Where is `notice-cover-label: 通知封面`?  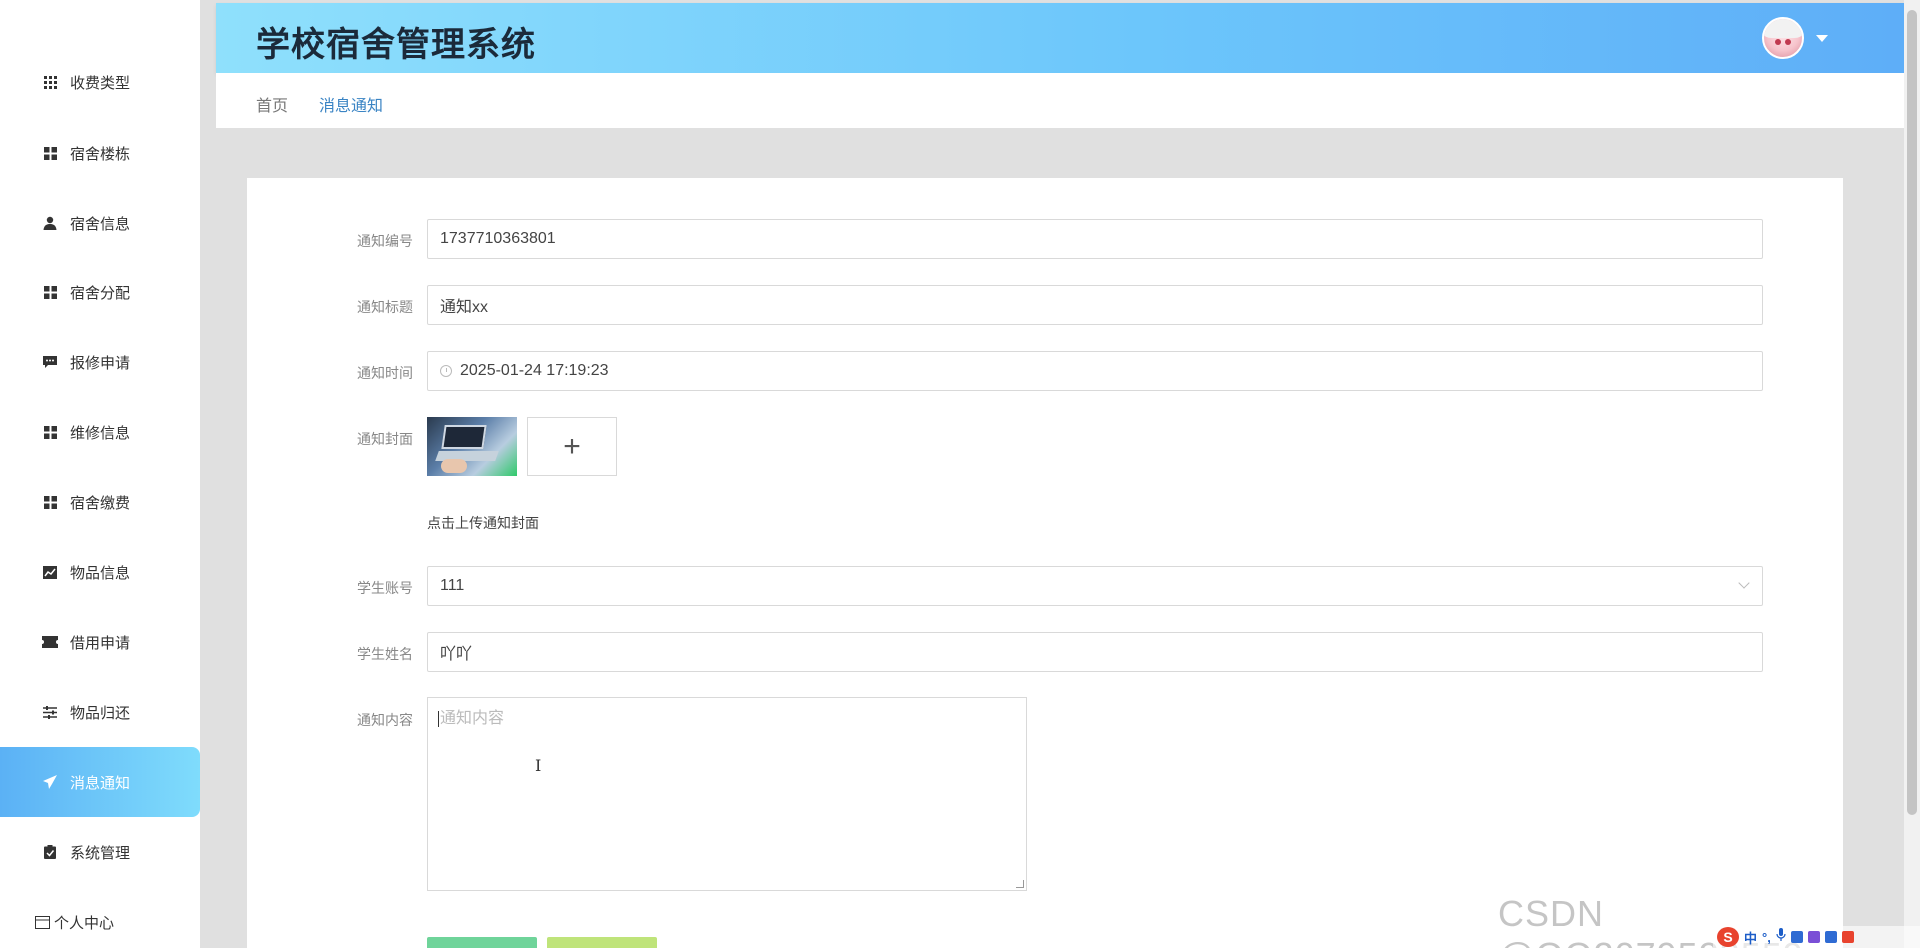
notice-cover-label: 通知封面 is located at coordinates (385, 439).